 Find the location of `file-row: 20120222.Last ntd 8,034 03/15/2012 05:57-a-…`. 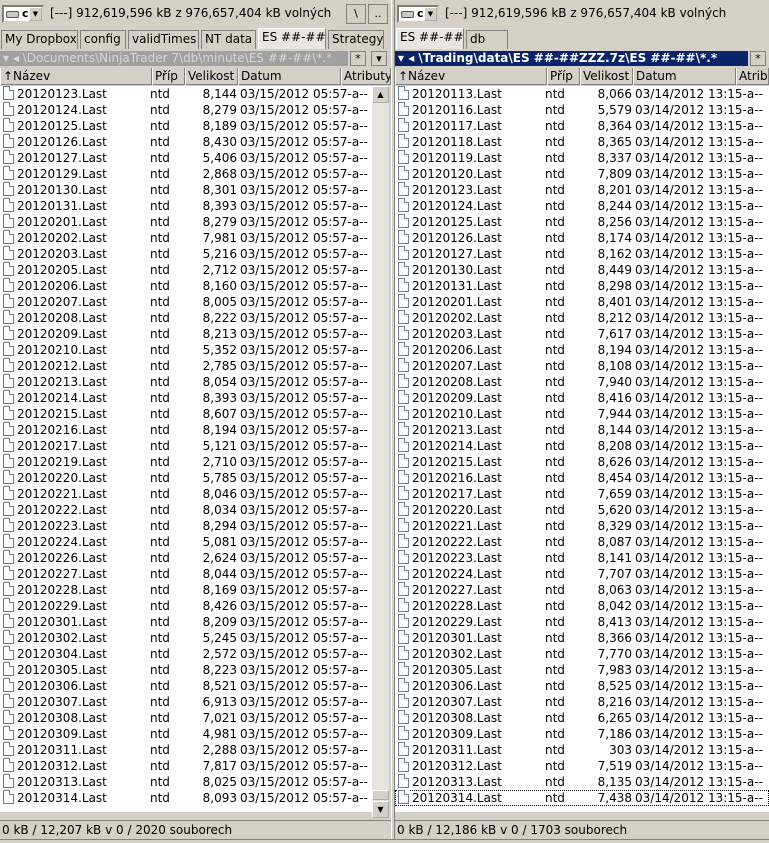

file-row: 20120222.Last ntd 8,034 03/15/2012 05:57-a-… is located at coordinates (186, 510).